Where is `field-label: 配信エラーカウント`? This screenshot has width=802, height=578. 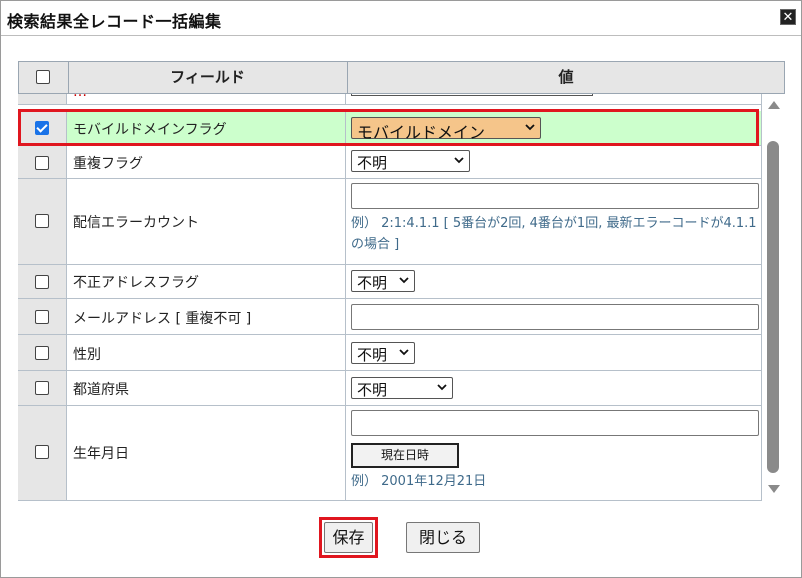 field-label: 配信エラーカウント is located at coordinates (136, 223).